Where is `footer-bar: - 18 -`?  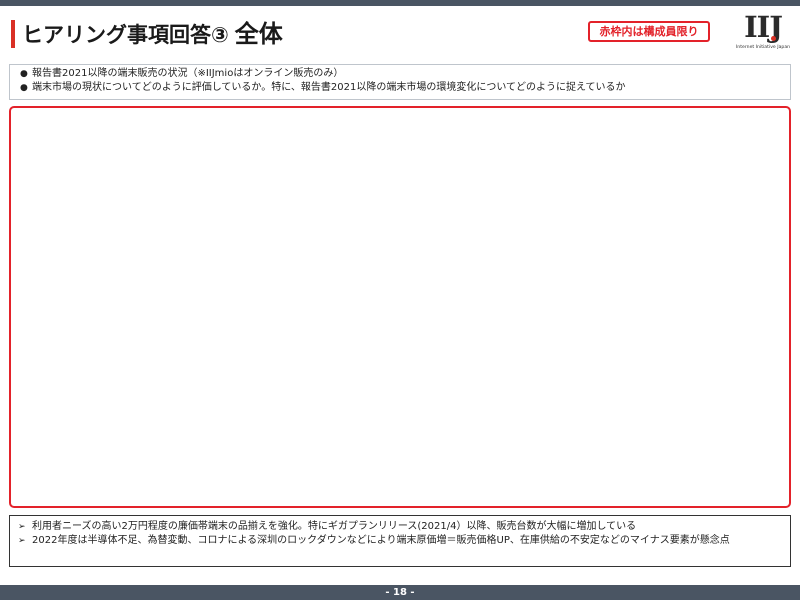
footer-bar: - 18 - is located at coordinates (400, 592).